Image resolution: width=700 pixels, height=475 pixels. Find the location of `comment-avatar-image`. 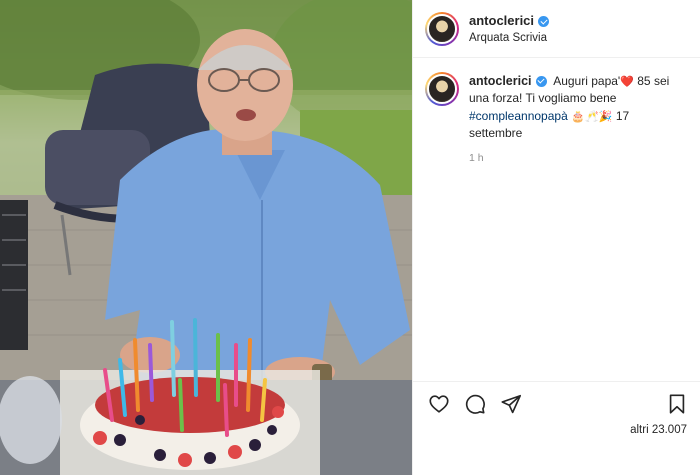

comment-avatar-image is located at coordinates (442, 89).